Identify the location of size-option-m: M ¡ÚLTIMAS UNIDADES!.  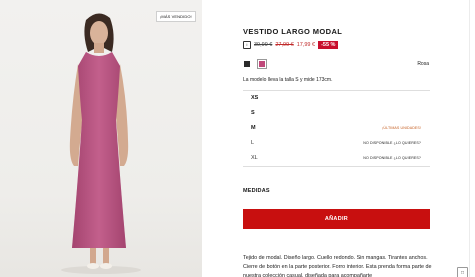
(336, 128).